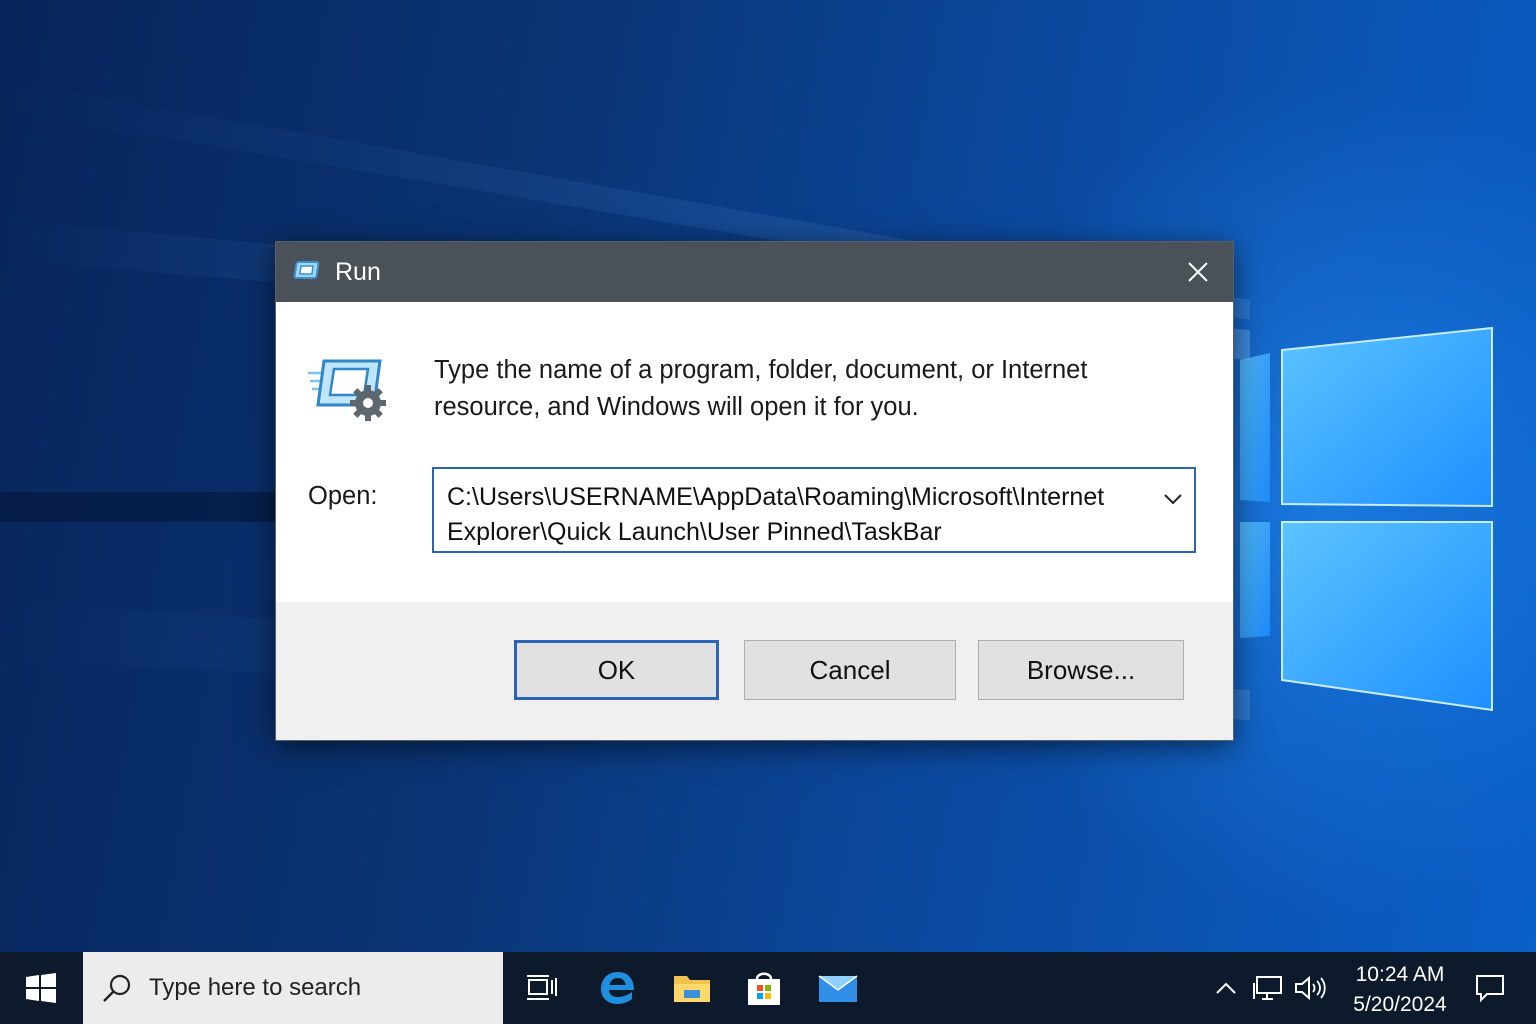 This screenshot has height=1024, width=1536. I want to click on file-explorer-button, so click(692, 988).